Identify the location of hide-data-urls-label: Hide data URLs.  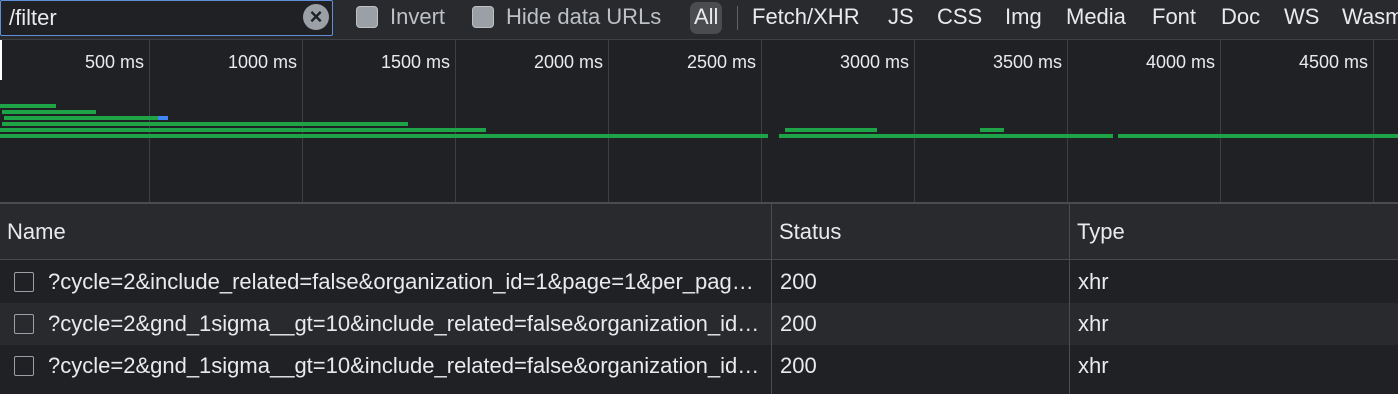
(584, 16).